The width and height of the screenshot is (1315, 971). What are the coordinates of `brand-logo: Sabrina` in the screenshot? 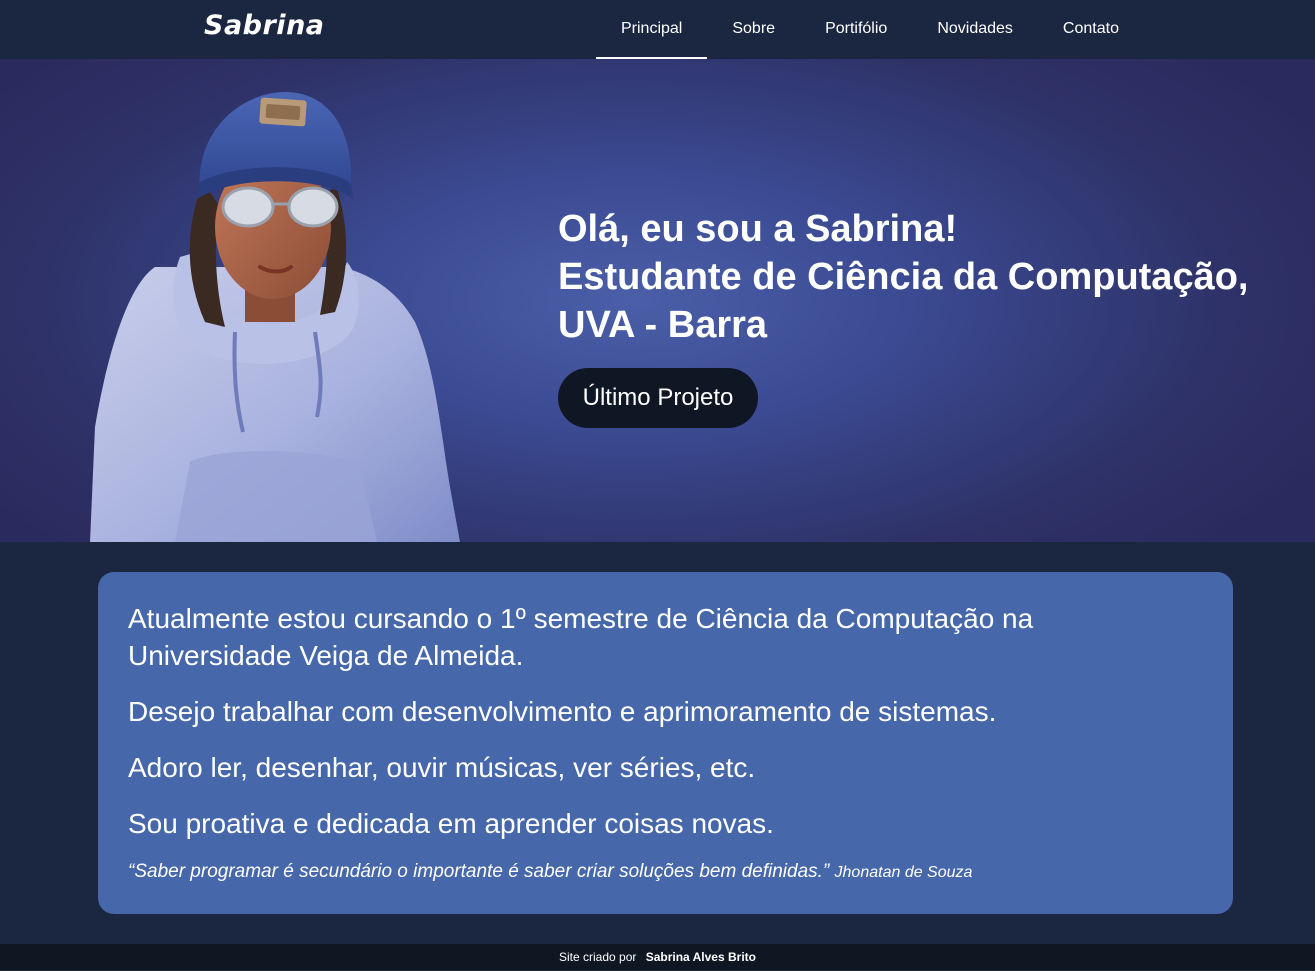 It's located at (264, 25).